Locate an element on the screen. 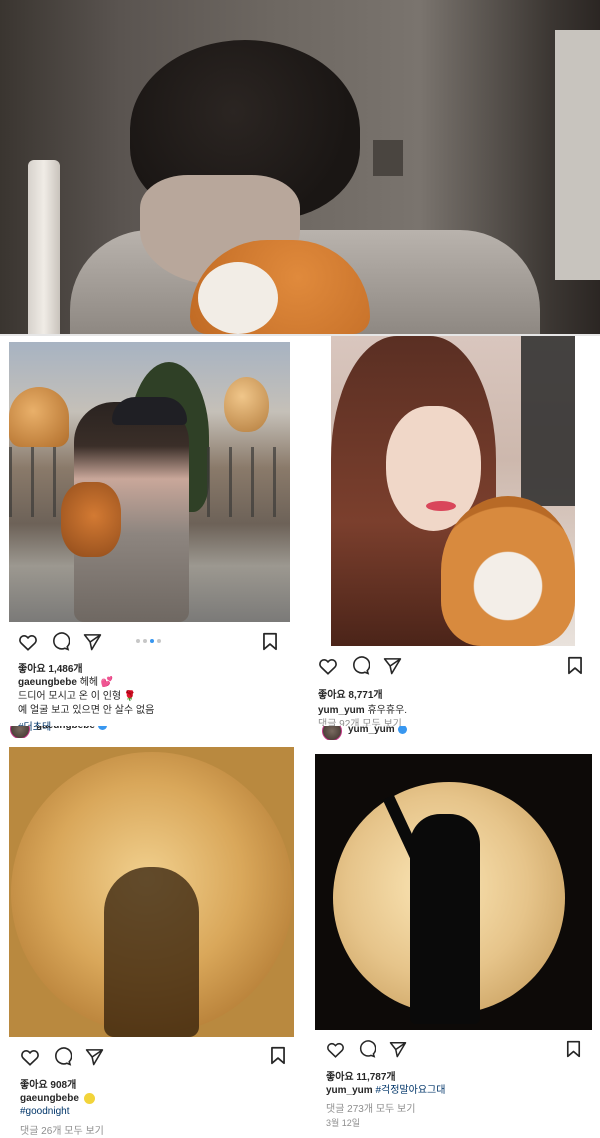 This screenshot has height=1138, width=600. post3-view-comments: 댓글 26개 모두 보기 is located at coordinates (62, 1129).